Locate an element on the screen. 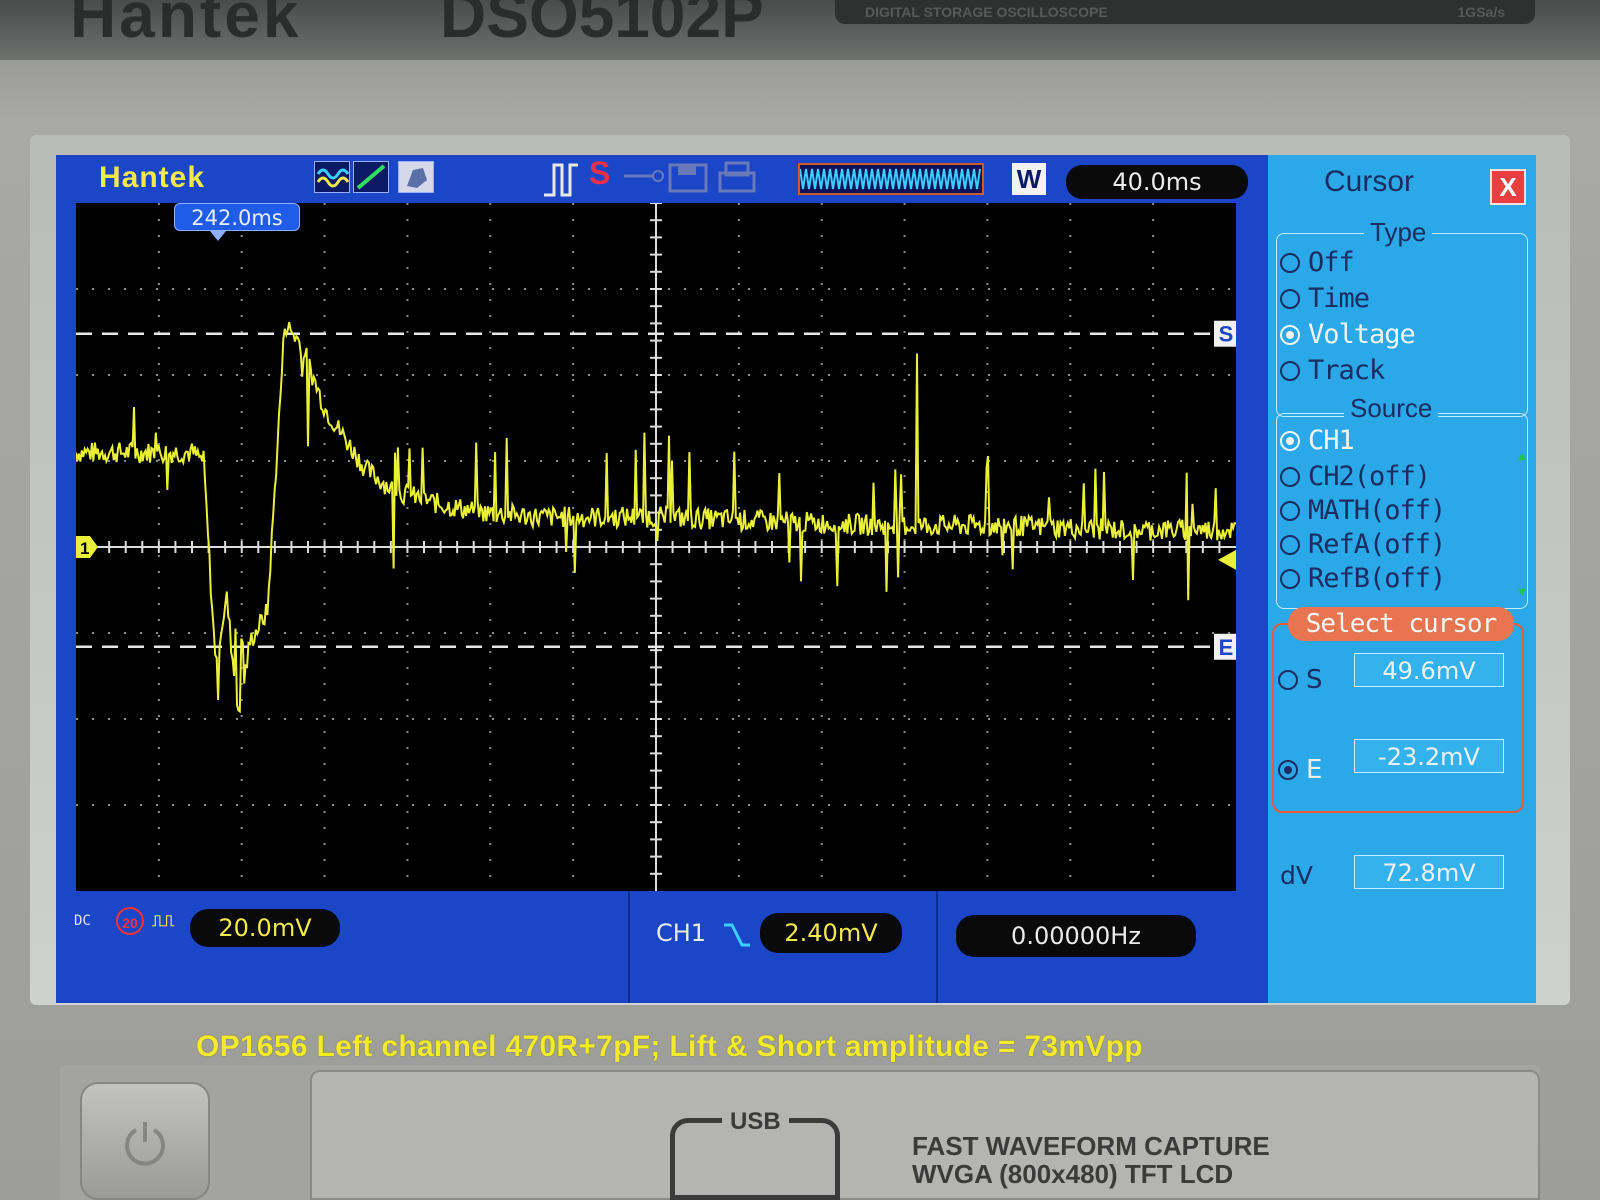  type-option-voltage: Voltage is located at coordinates (1348, 334).